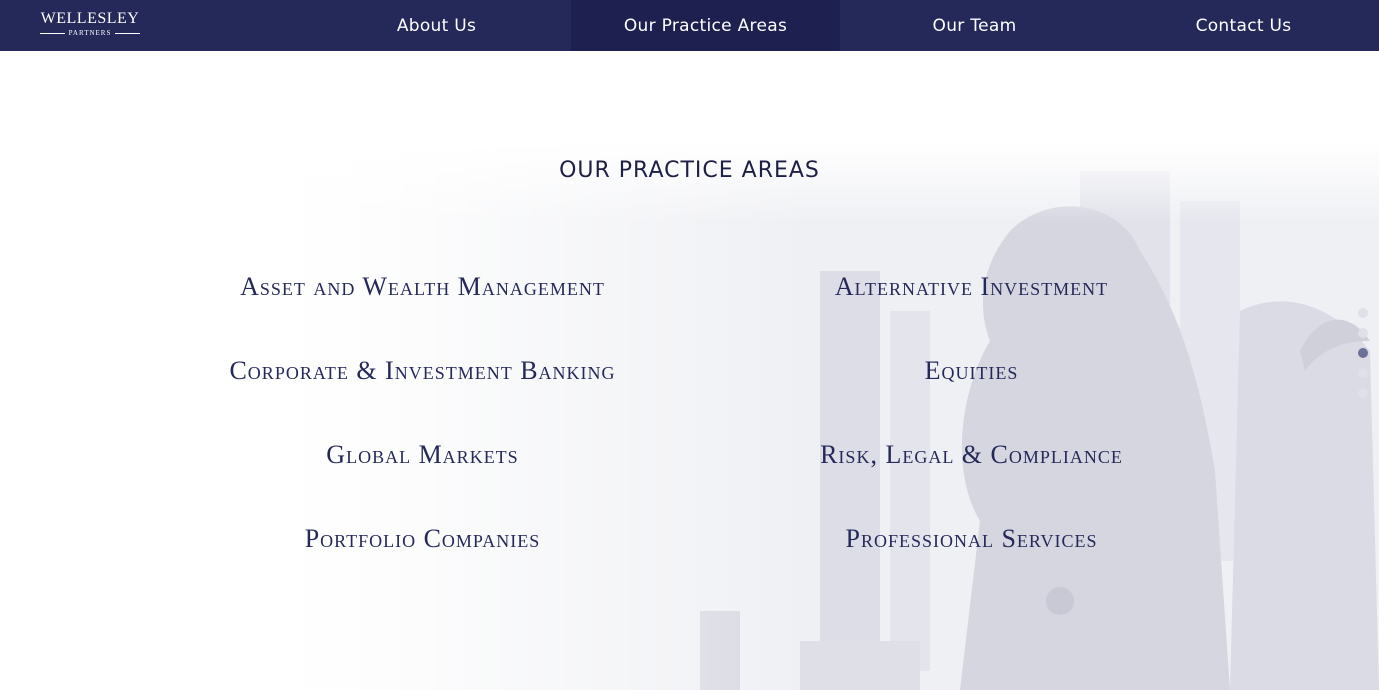  Describe the element at coordinates (971, 539) in the screenshot. I see `practice-area-professional-services: Professional Services` at that location.